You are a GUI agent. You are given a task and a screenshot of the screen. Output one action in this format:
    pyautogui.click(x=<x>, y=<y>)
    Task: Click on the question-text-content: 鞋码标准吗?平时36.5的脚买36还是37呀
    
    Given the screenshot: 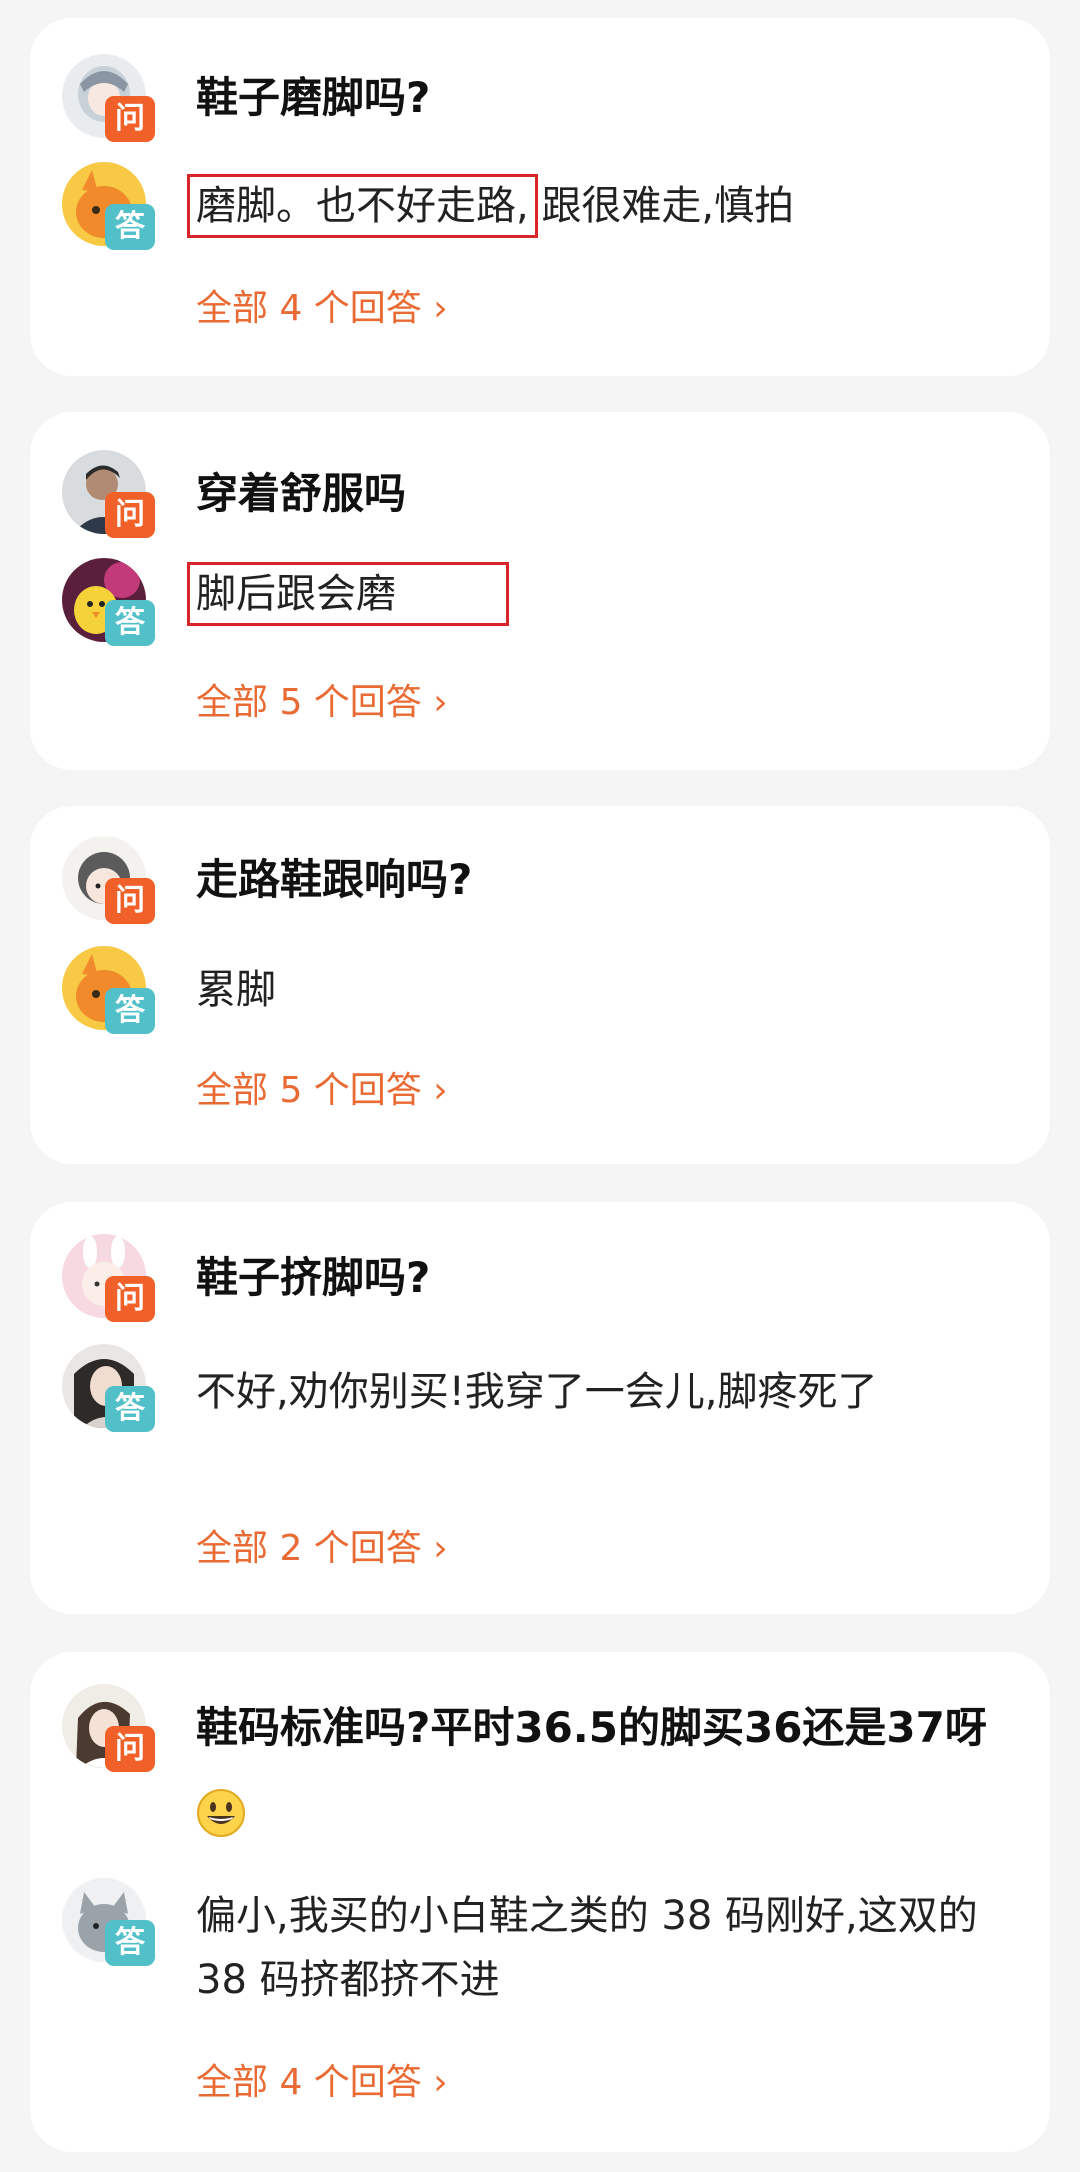 What is the action you would take?
    pyautogui.click(x=591, y=1727)
    